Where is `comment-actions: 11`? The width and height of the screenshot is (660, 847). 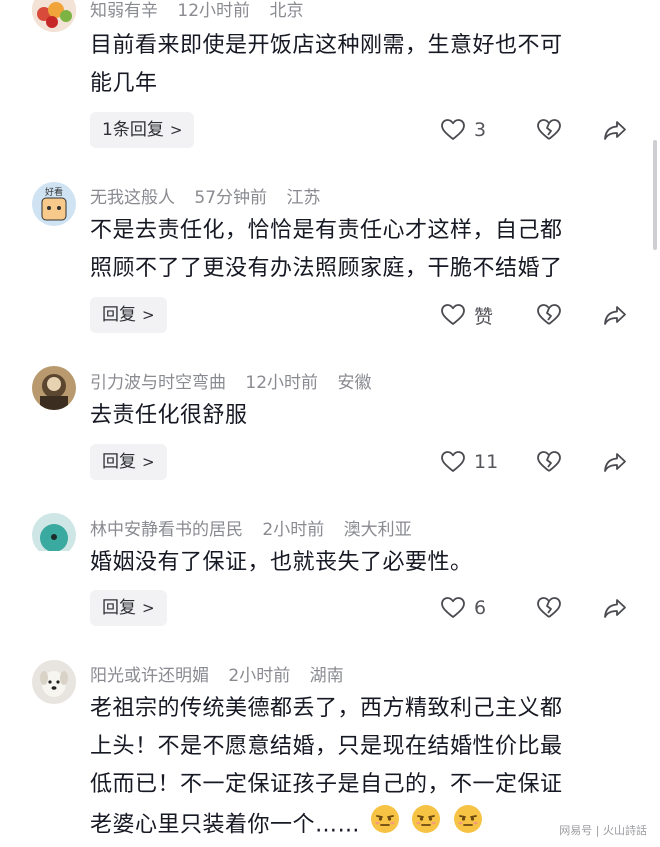 comment-actions: 11 is located at coordinates (330, 462).